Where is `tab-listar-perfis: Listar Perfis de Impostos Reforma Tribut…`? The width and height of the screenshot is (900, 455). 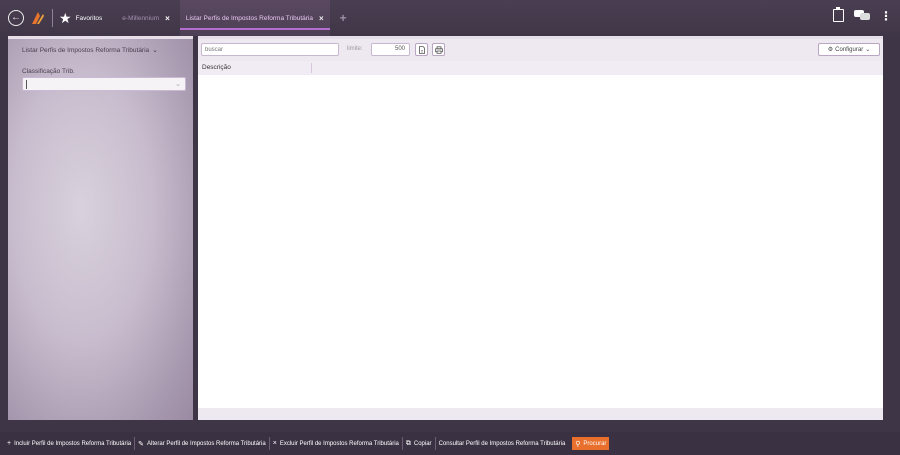 tab-listar-perfis: Listar Perfis de Impostos Reforma Tribut… is located at coordinates (254, 18).